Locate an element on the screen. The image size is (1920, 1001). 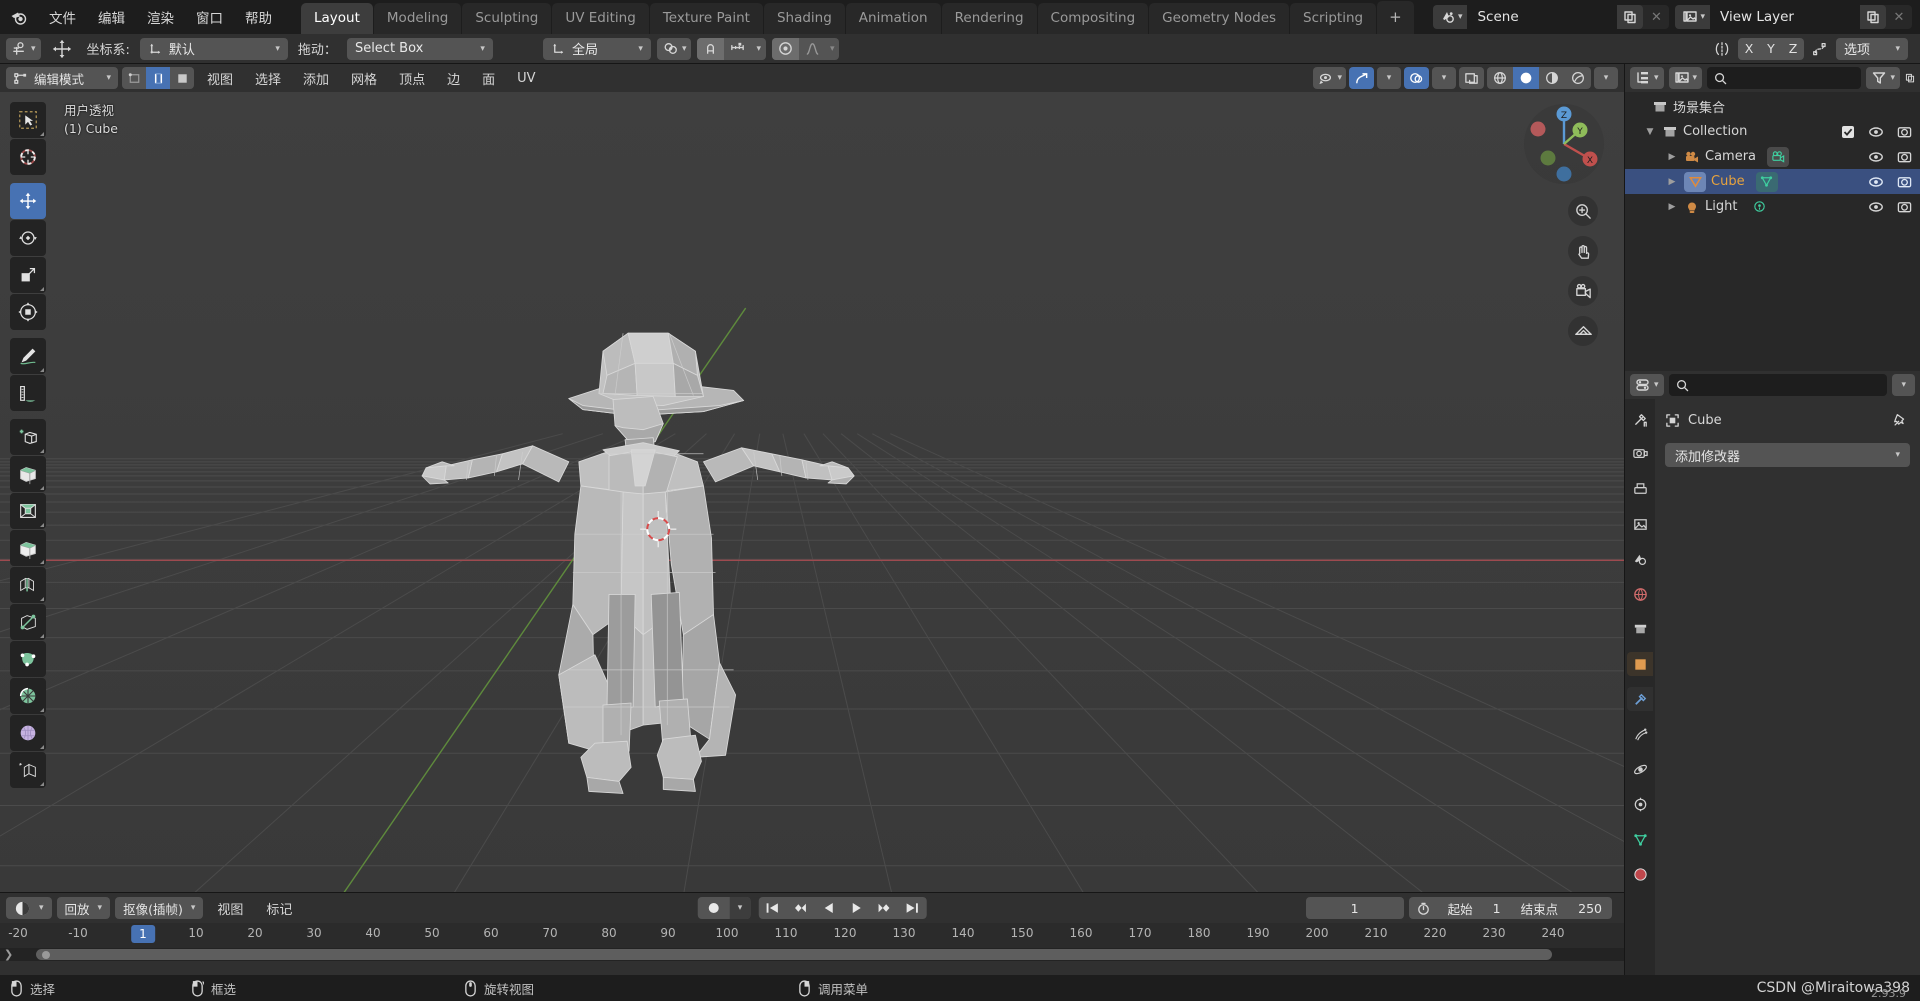
scene-selector: ▾ Scene ✕ is located at coordinates (1551, 17).